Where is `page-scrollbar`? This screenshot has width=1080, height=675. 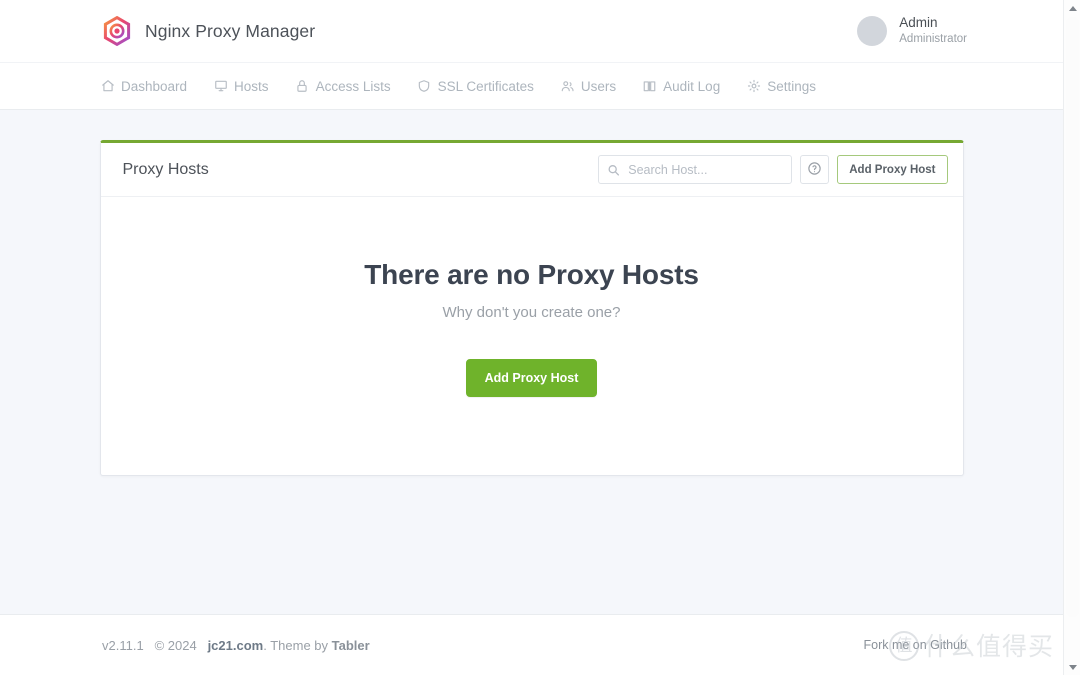
page-scrollbar is located at coordinates (1071, 337).